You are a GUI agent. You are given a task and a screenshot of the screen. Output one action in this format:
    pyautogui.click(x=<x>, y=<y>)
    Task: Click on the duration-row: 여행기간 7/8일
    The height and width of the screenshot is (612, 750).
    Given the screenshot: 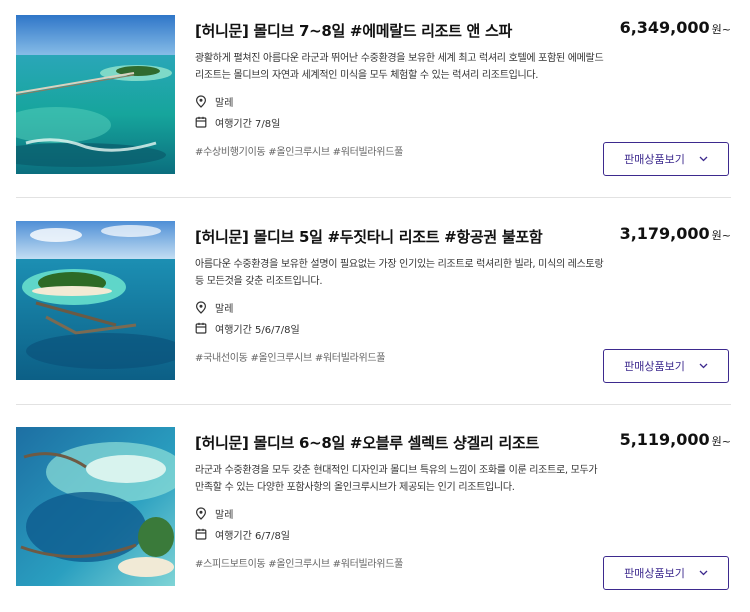 What is the action you would take?
    pyautogui.click(x=400, y=122)
    